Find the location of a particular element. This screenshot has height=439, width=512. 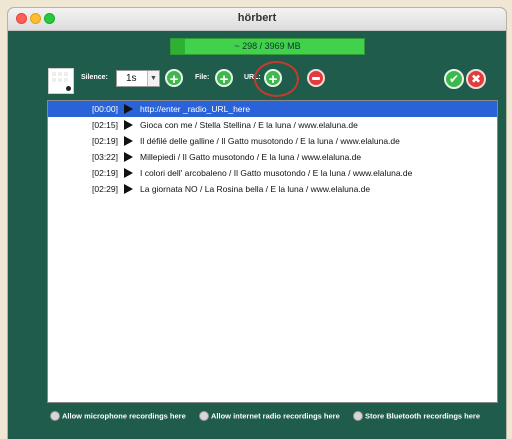

storage-progress-bar: ~ 298 / 3969 MB is located at coordinates (267, 46).